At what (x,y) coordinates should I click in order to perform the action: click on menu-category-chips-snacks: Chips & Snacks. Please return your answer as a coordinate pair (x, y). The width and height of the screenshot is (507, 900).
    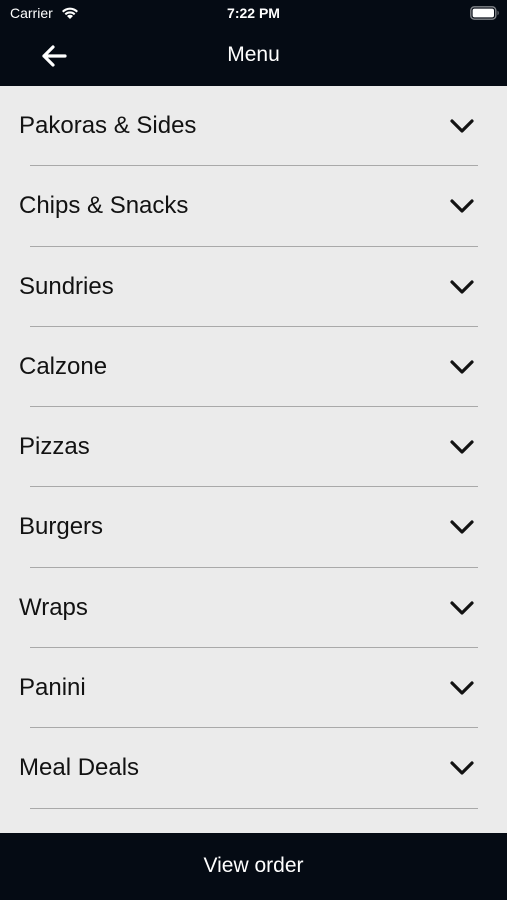
    Looking at the image, I should click on (253, 206).